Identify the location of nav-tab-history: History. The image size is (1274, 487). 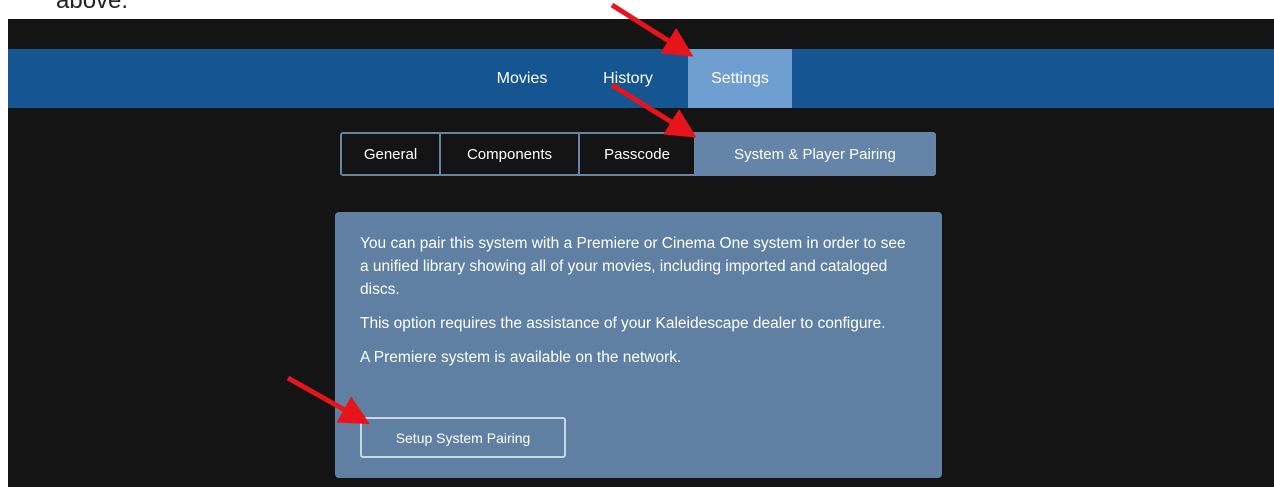
(628, 78).